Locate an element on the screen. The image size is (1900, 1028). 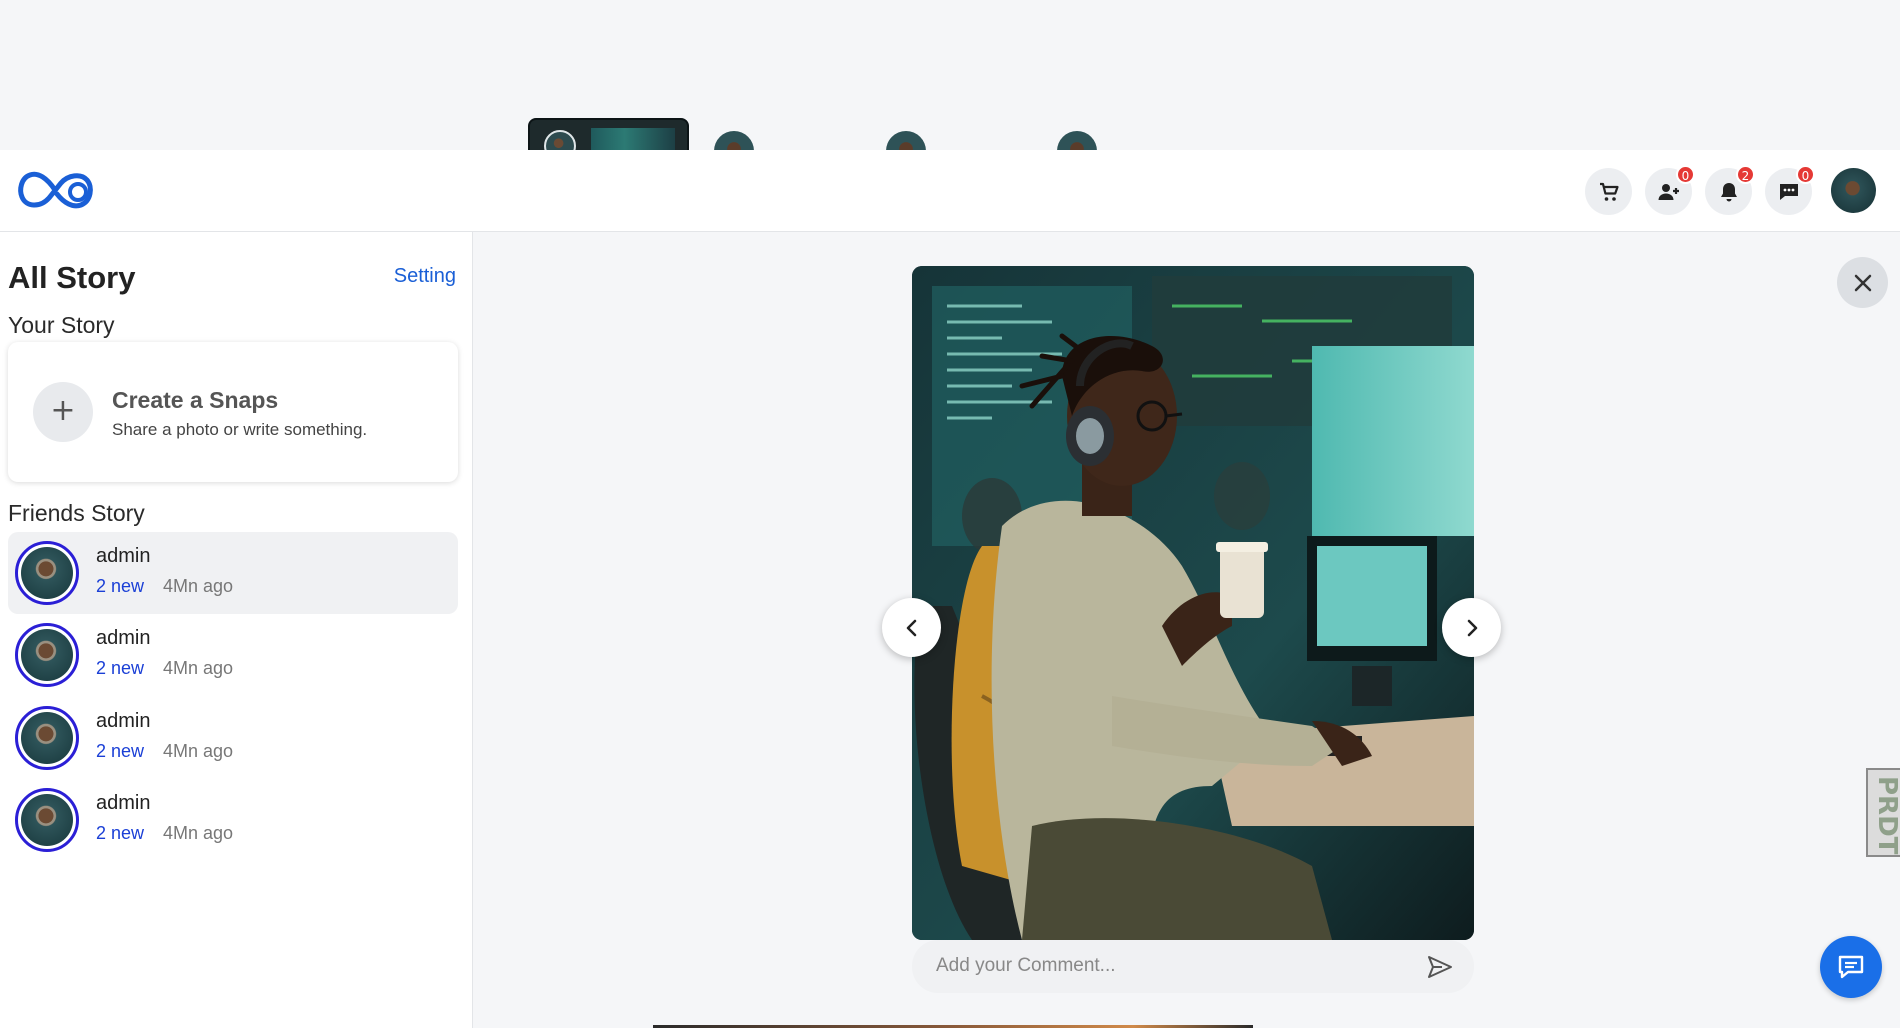
friend-requests-button: 0 is located at coordinates (1670, 190).